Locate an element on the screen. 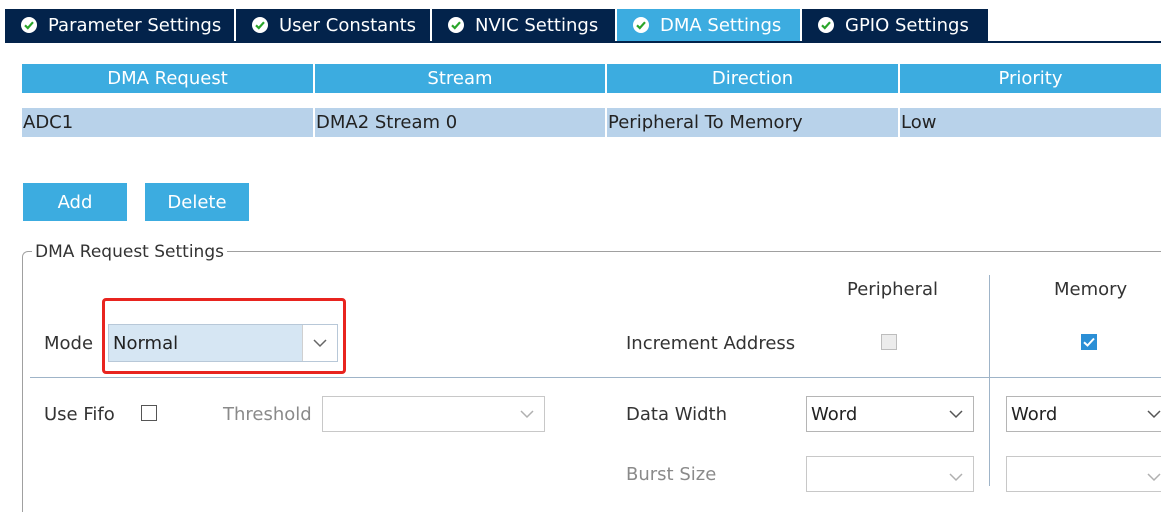  cell-stream: DMA2 Stream 0 is located at coordinates (461, 122).